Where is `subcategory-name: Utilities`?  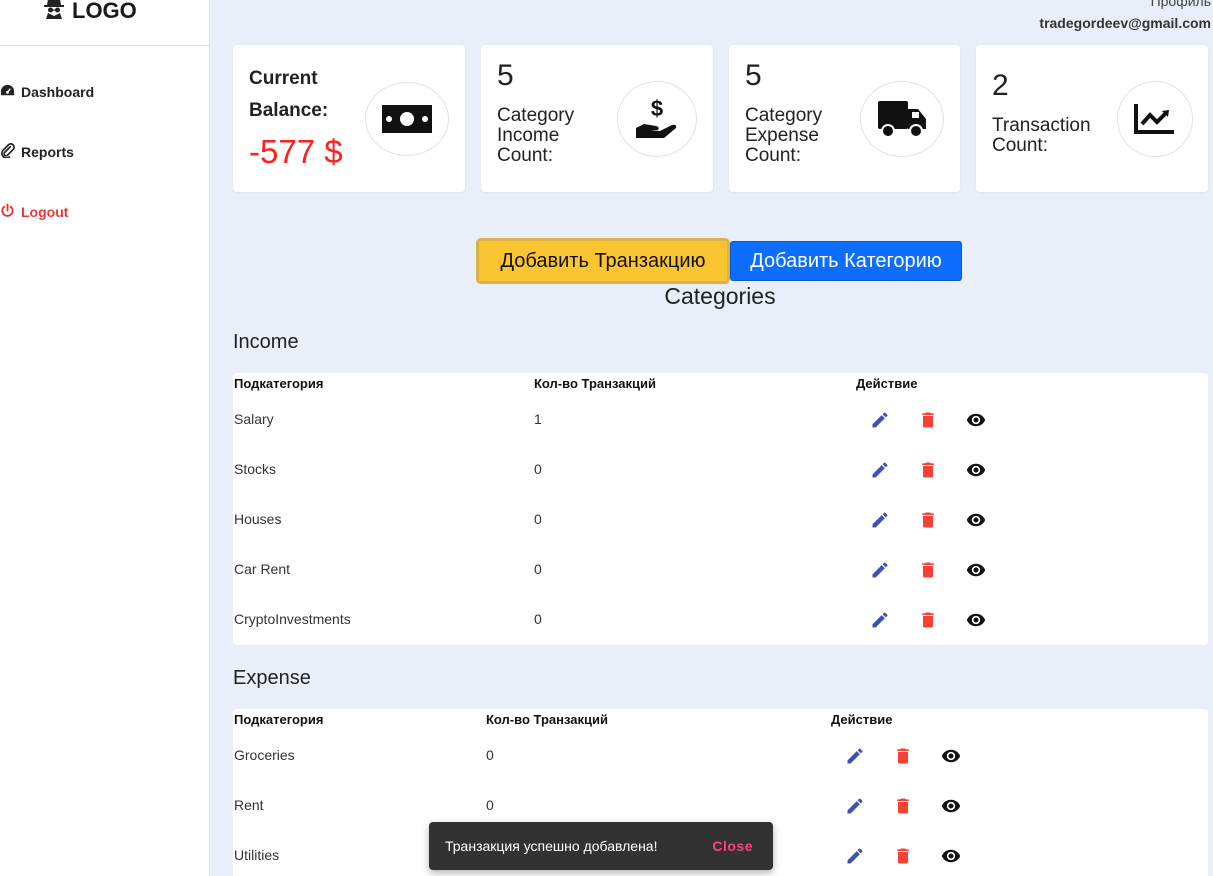 subcategory-name: Utilities is located at coordinates (257, 855).